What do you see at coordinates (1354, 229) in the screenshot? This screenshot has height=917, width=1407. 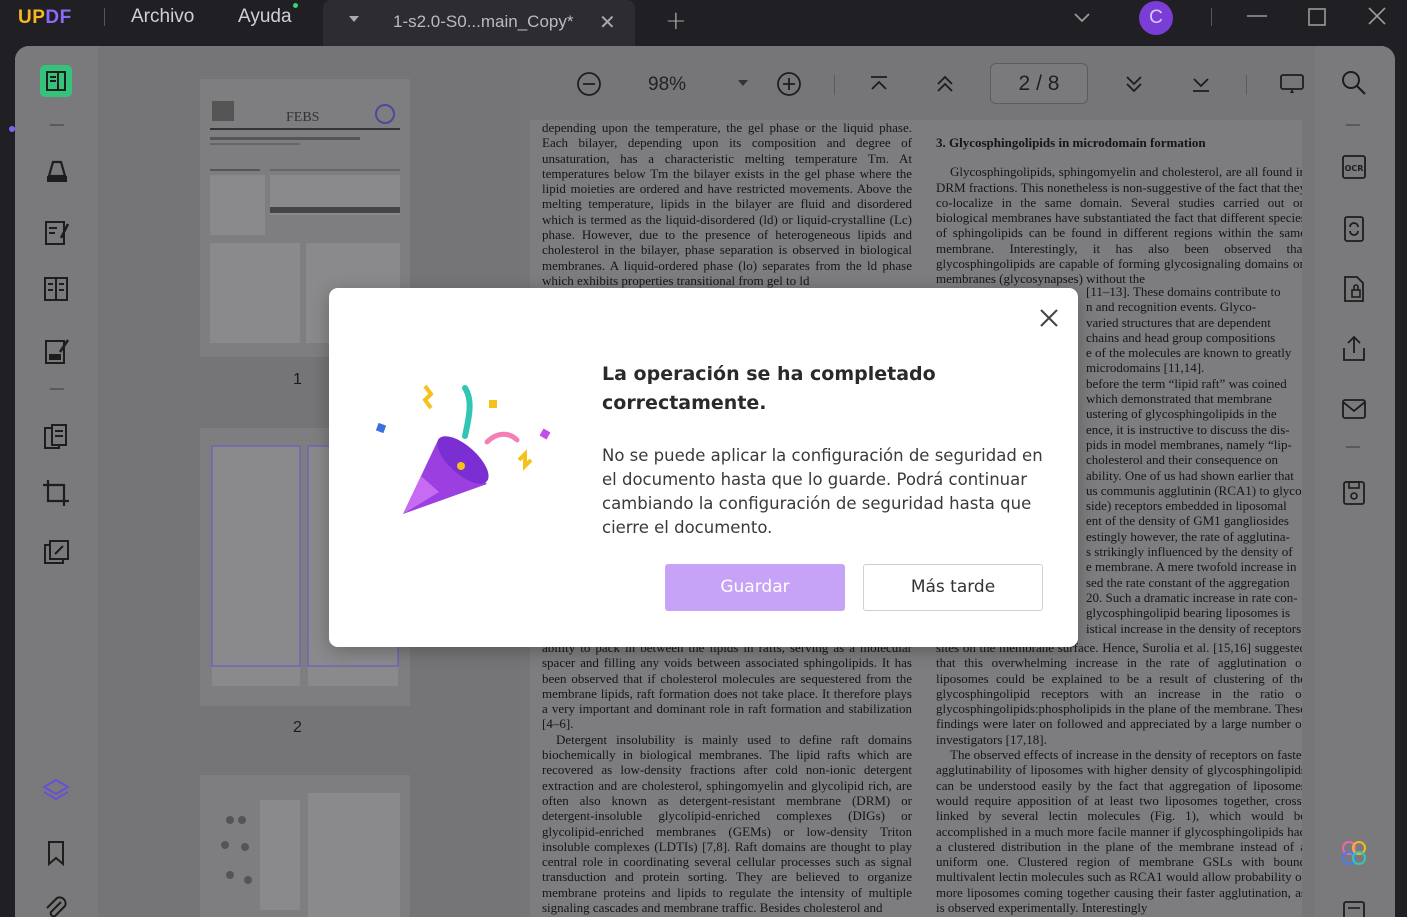 I see `convert-icon` at bounding box center [1354, 229].